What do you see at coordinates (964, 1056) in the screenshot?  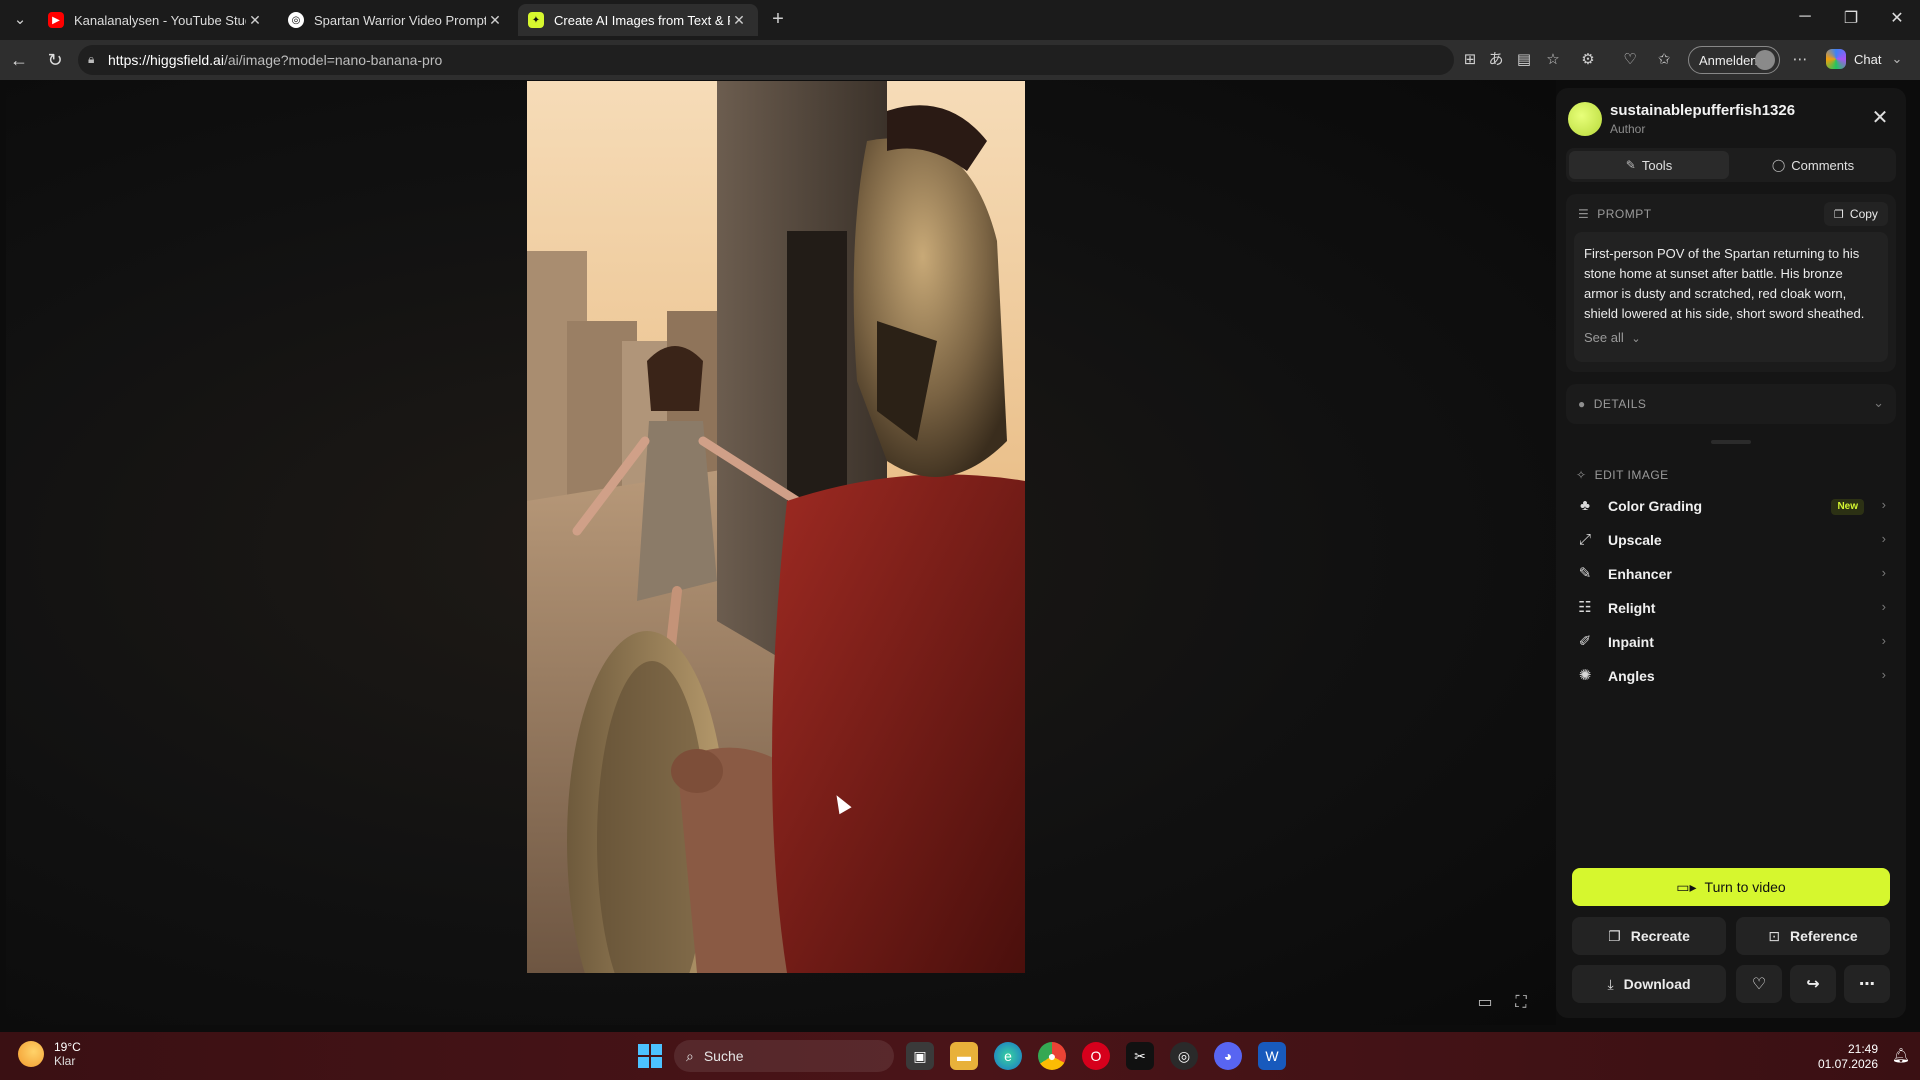 I see `file-explorer-icon: ▬` at bounding box center [964, 1056].